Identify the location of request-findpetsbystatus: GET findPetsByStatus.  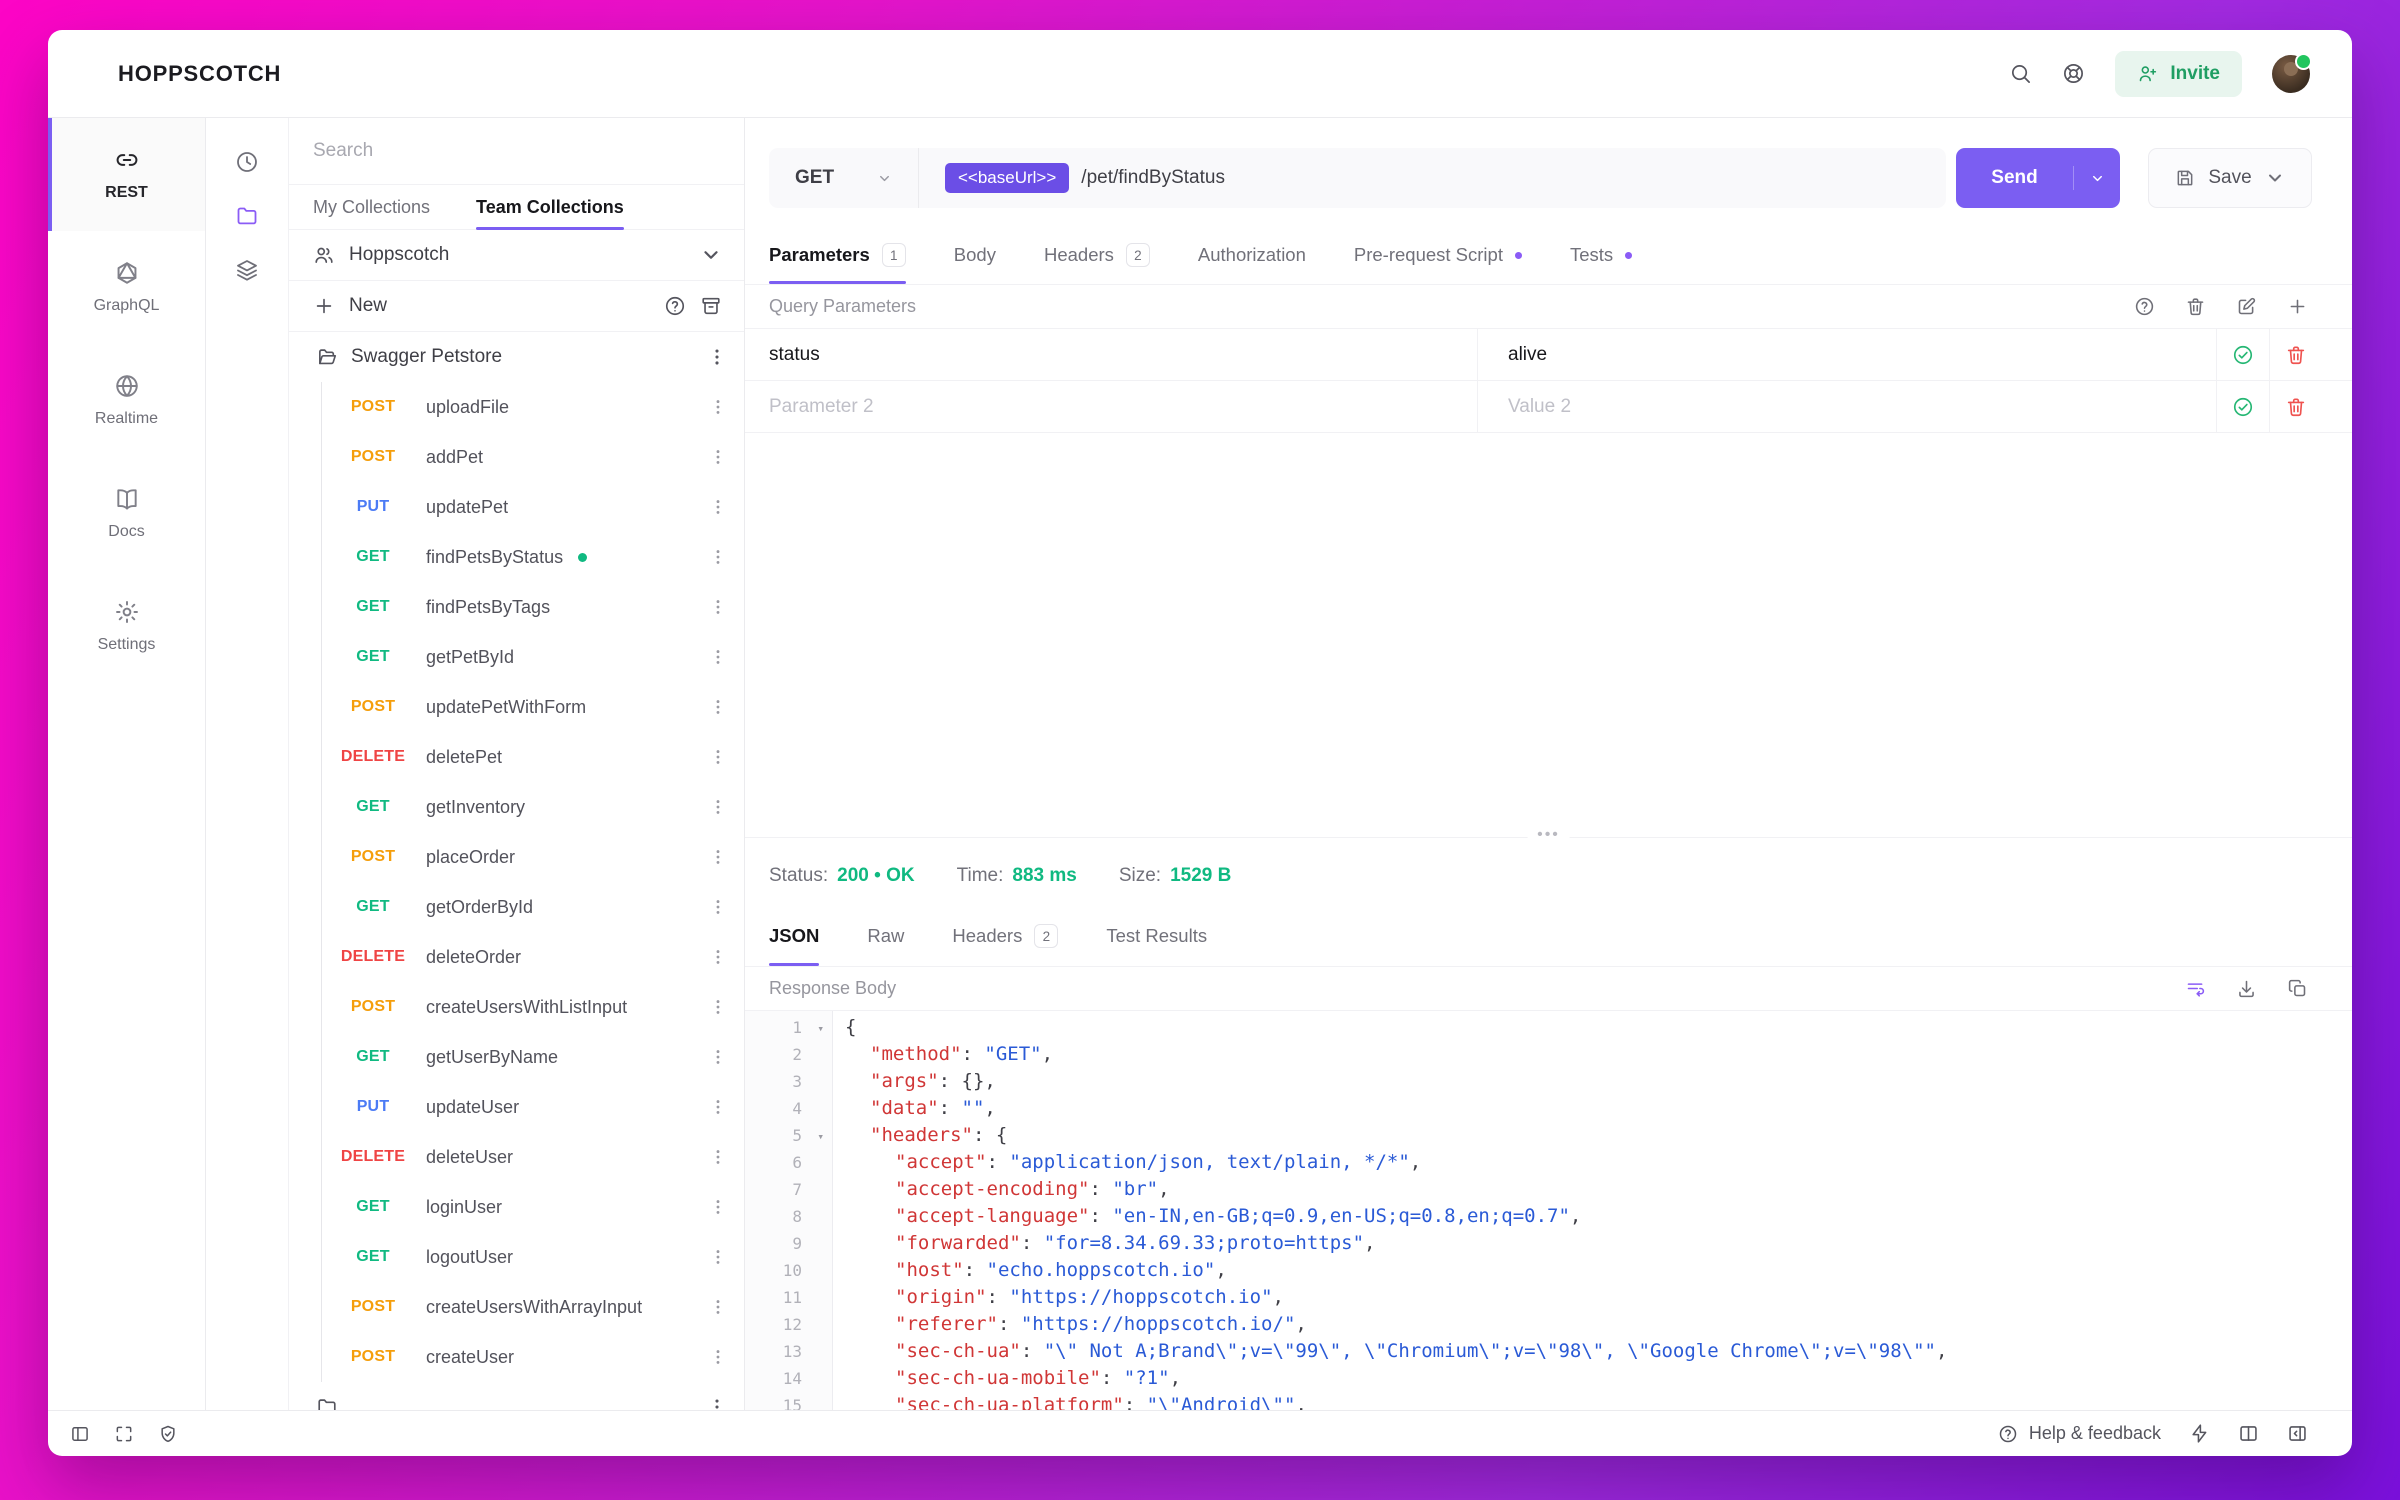
(516, 557).